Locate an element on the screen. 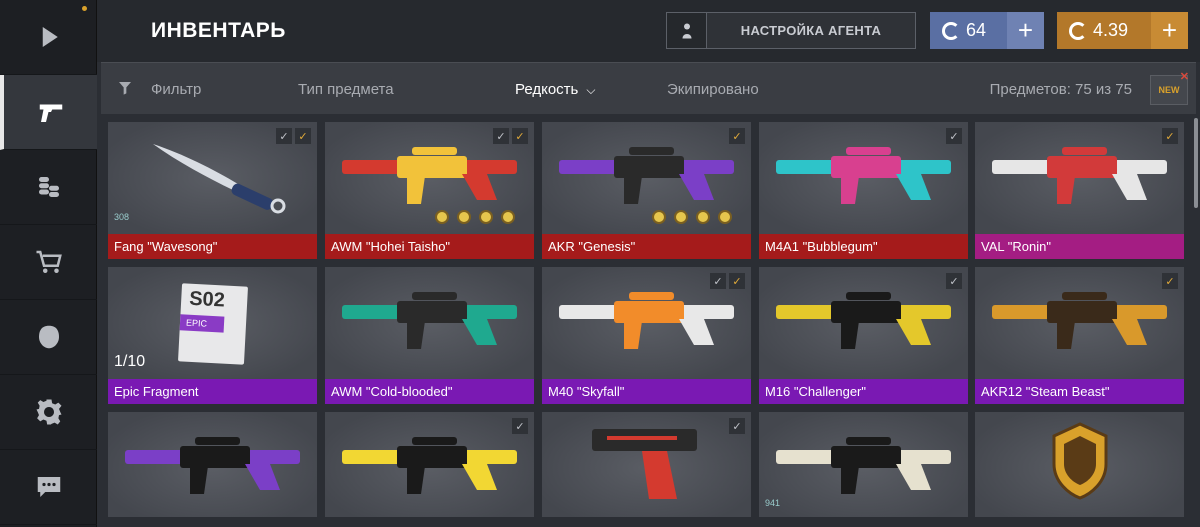 The width and height of the screenshot is (1200, 527). page-title: ИНВЕНТАРЬ is located at coordinates (218, 30).